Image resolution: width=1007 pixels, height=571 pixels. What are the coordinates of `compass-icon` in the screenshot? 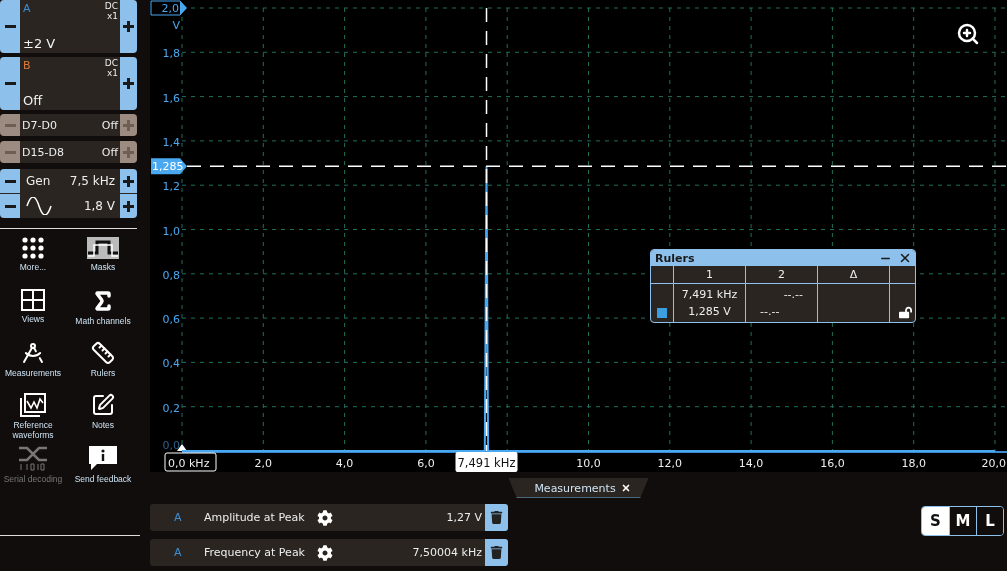 It's located at (33, 353).